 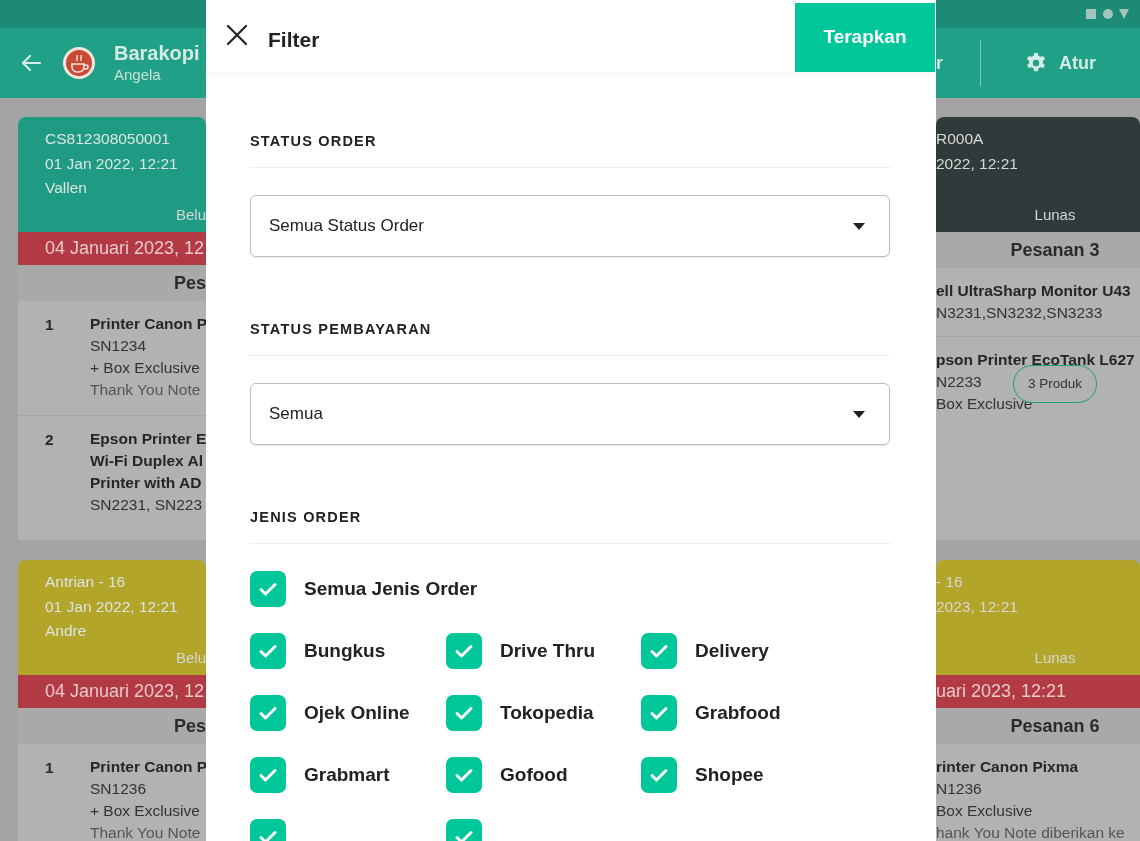 What do you see at coordinates (984, 811) in the screenshot?
I see `item-text: Box Exclusive` at bounding box center [984, 811].